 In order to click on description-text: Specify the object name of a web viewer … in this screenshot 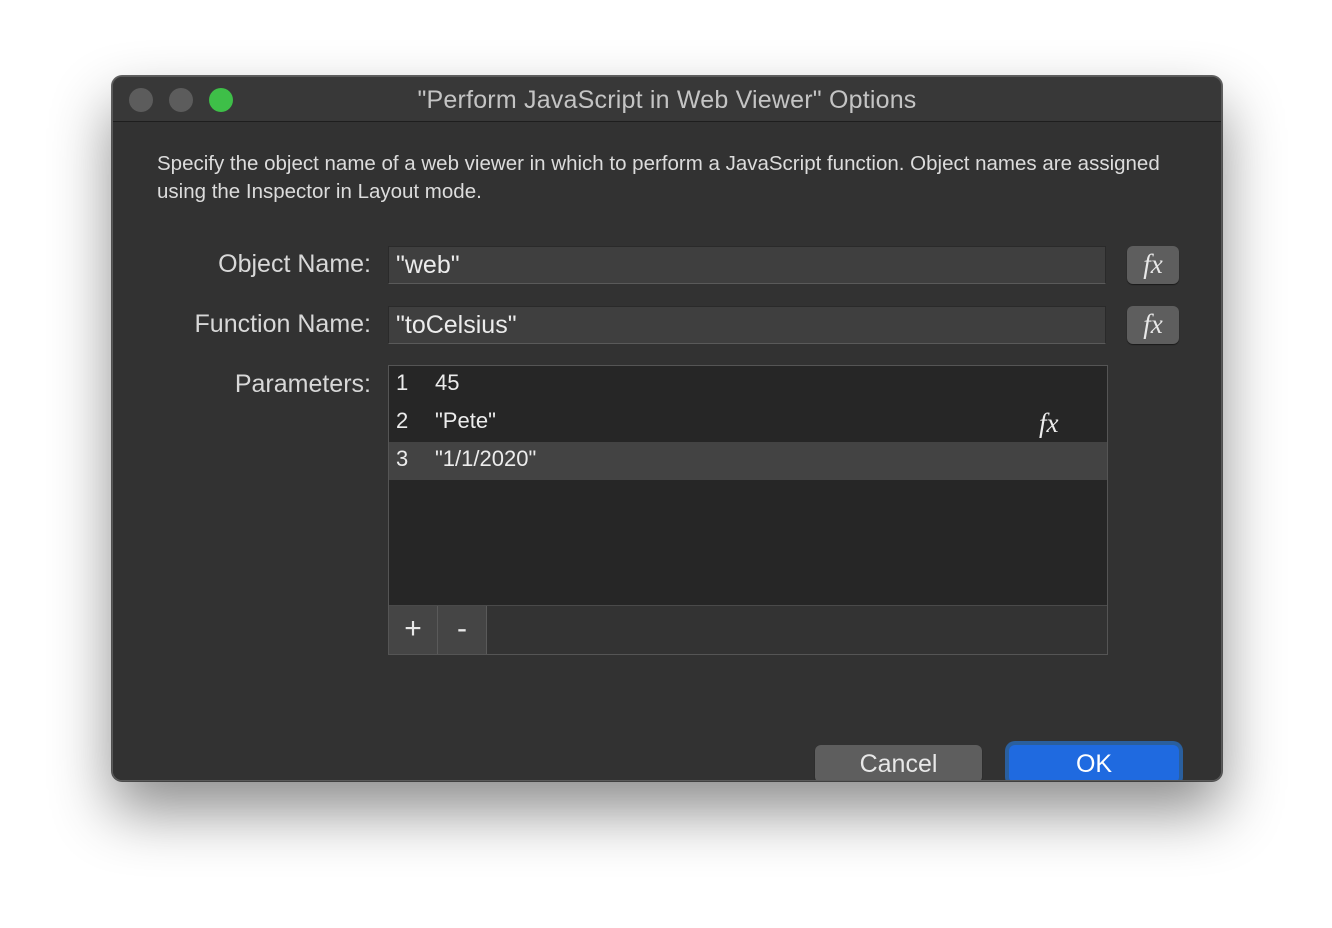, I will do `click(658, 177)`.